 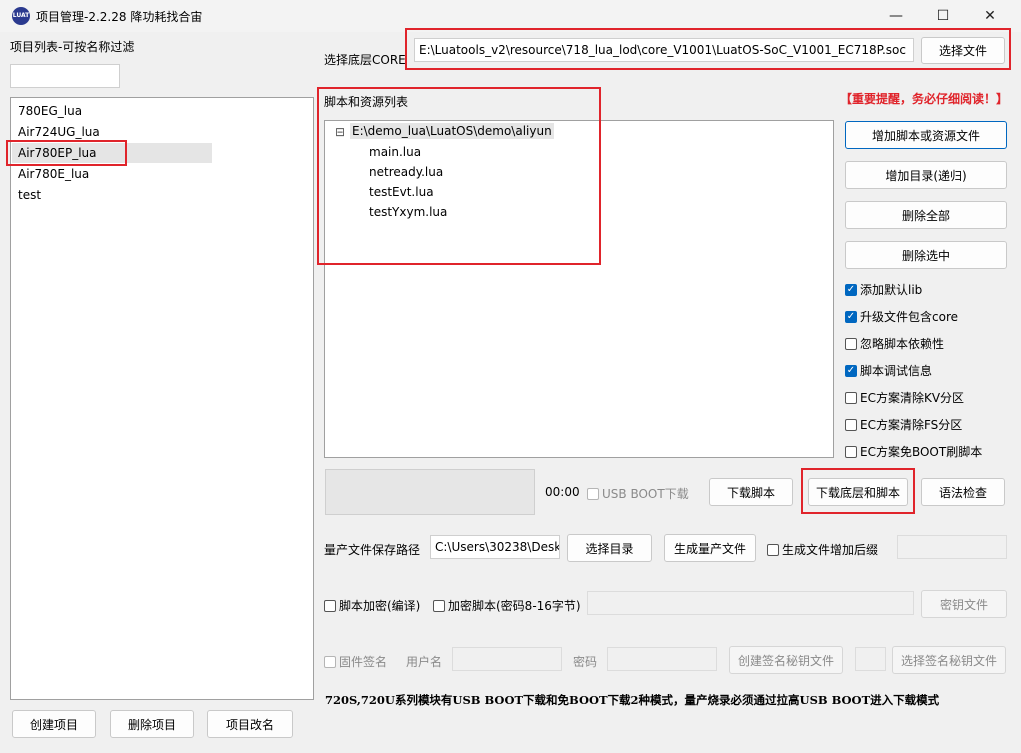 I want to click on tree-file: netready.lua, so click(x=406, y=172).